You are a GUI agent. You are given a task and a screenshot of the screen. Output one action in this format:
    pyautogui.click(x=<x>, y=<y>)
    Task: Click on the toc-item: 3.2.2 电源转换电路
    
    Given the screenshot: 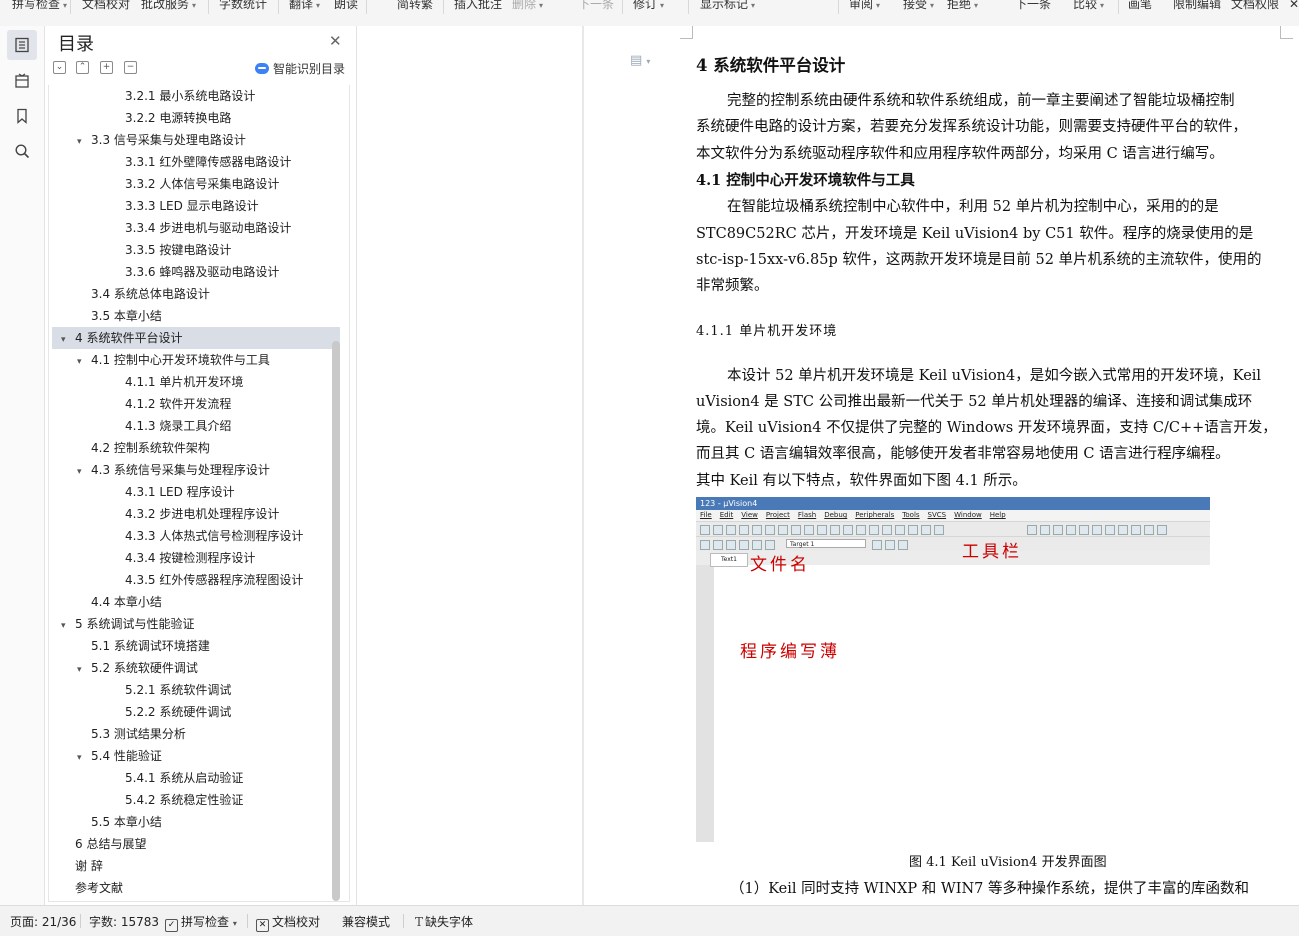 What is the action you would take?
    pyautogui.click(x=171, y=118)
    